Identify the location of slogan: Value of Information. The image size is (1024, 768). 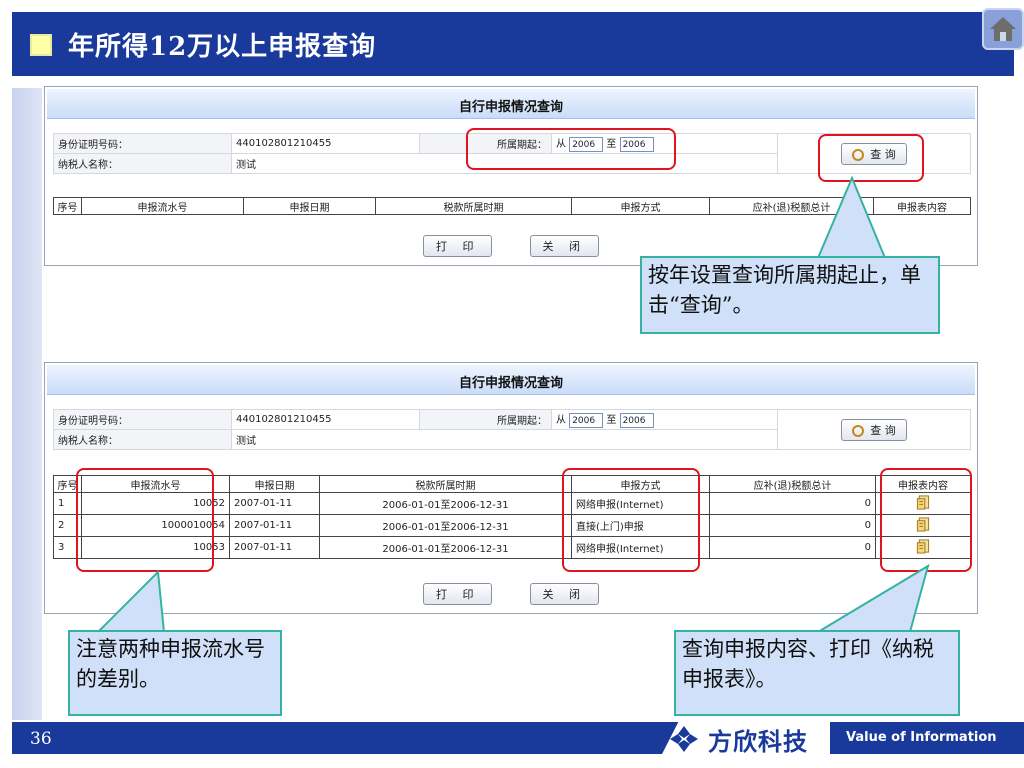
(921, 737).